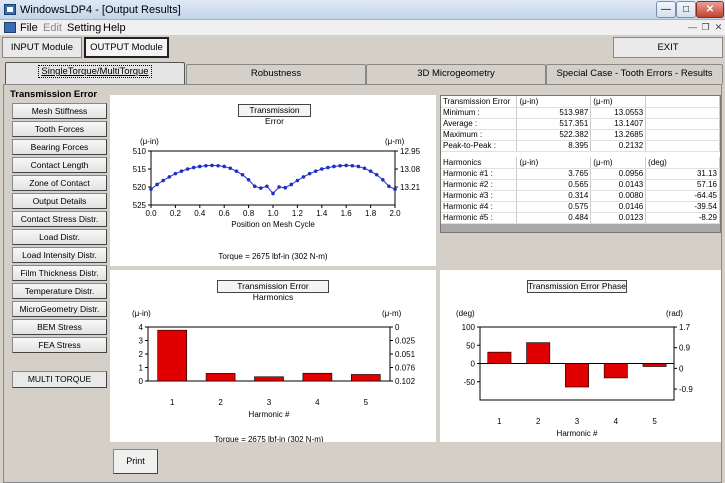 This screenshot has width=725, height=483. Describe the element at coordinates (718, 27) in the screenshot. I see `mdi-close-icon: ✕` at that location.